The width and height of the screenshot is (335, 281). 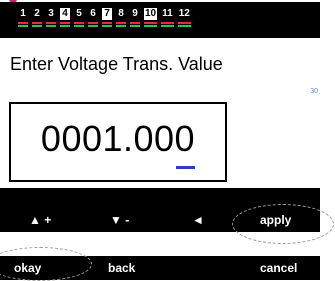 I want to click on bottom-softkey-bar: okay back cancel, so click(x=160, y=268).